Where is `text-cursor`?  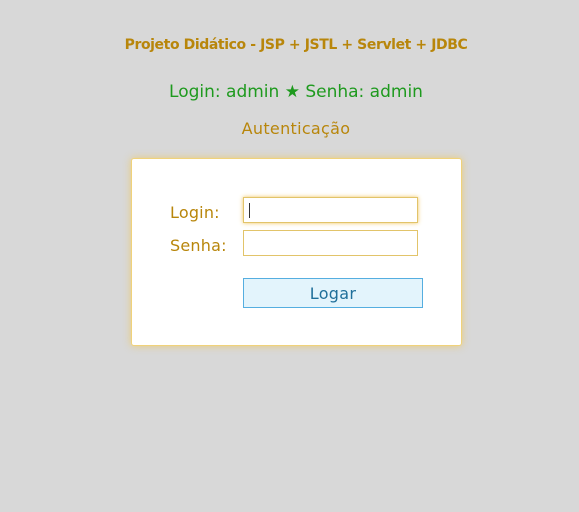
text-cursor is located at coordinates (249, 210).